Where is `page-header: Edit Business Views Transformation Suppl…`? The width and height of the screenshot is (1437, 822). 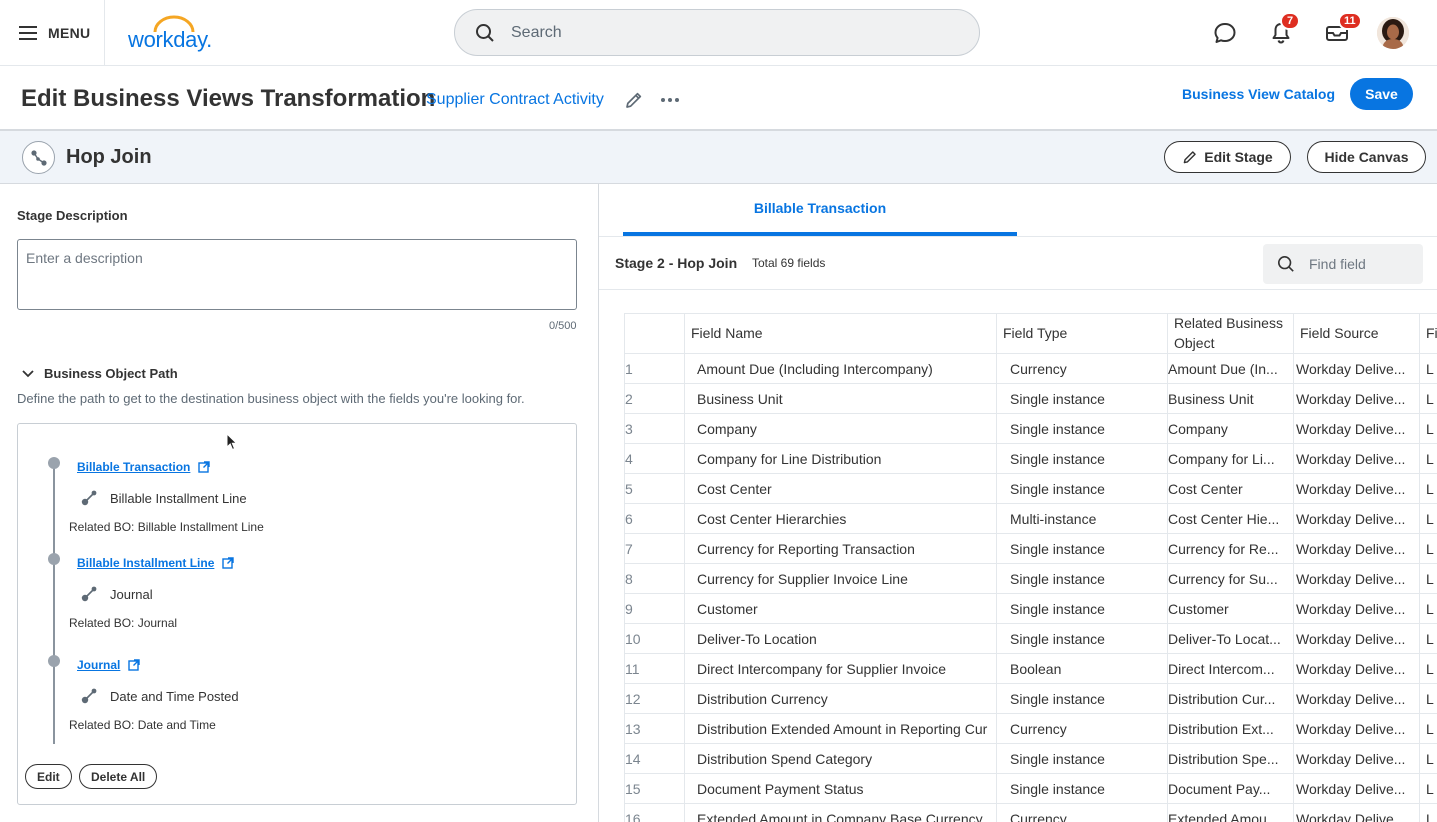 page-header: Edit Business Views Transformation Suppl… is located at coordinates (718, 98).